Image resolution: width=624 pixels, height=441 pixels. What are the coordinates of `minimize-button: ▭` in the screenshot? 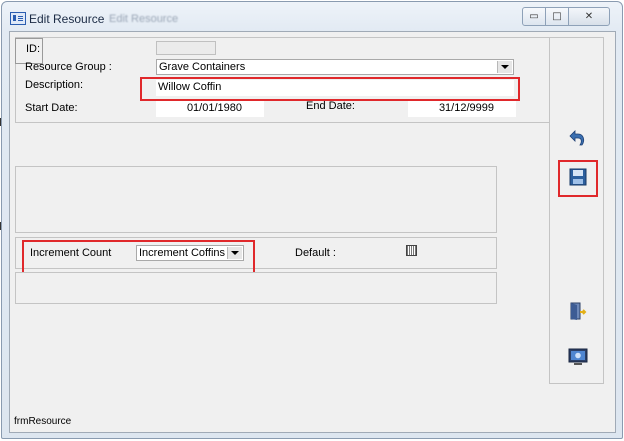 It's located at (534, 16).